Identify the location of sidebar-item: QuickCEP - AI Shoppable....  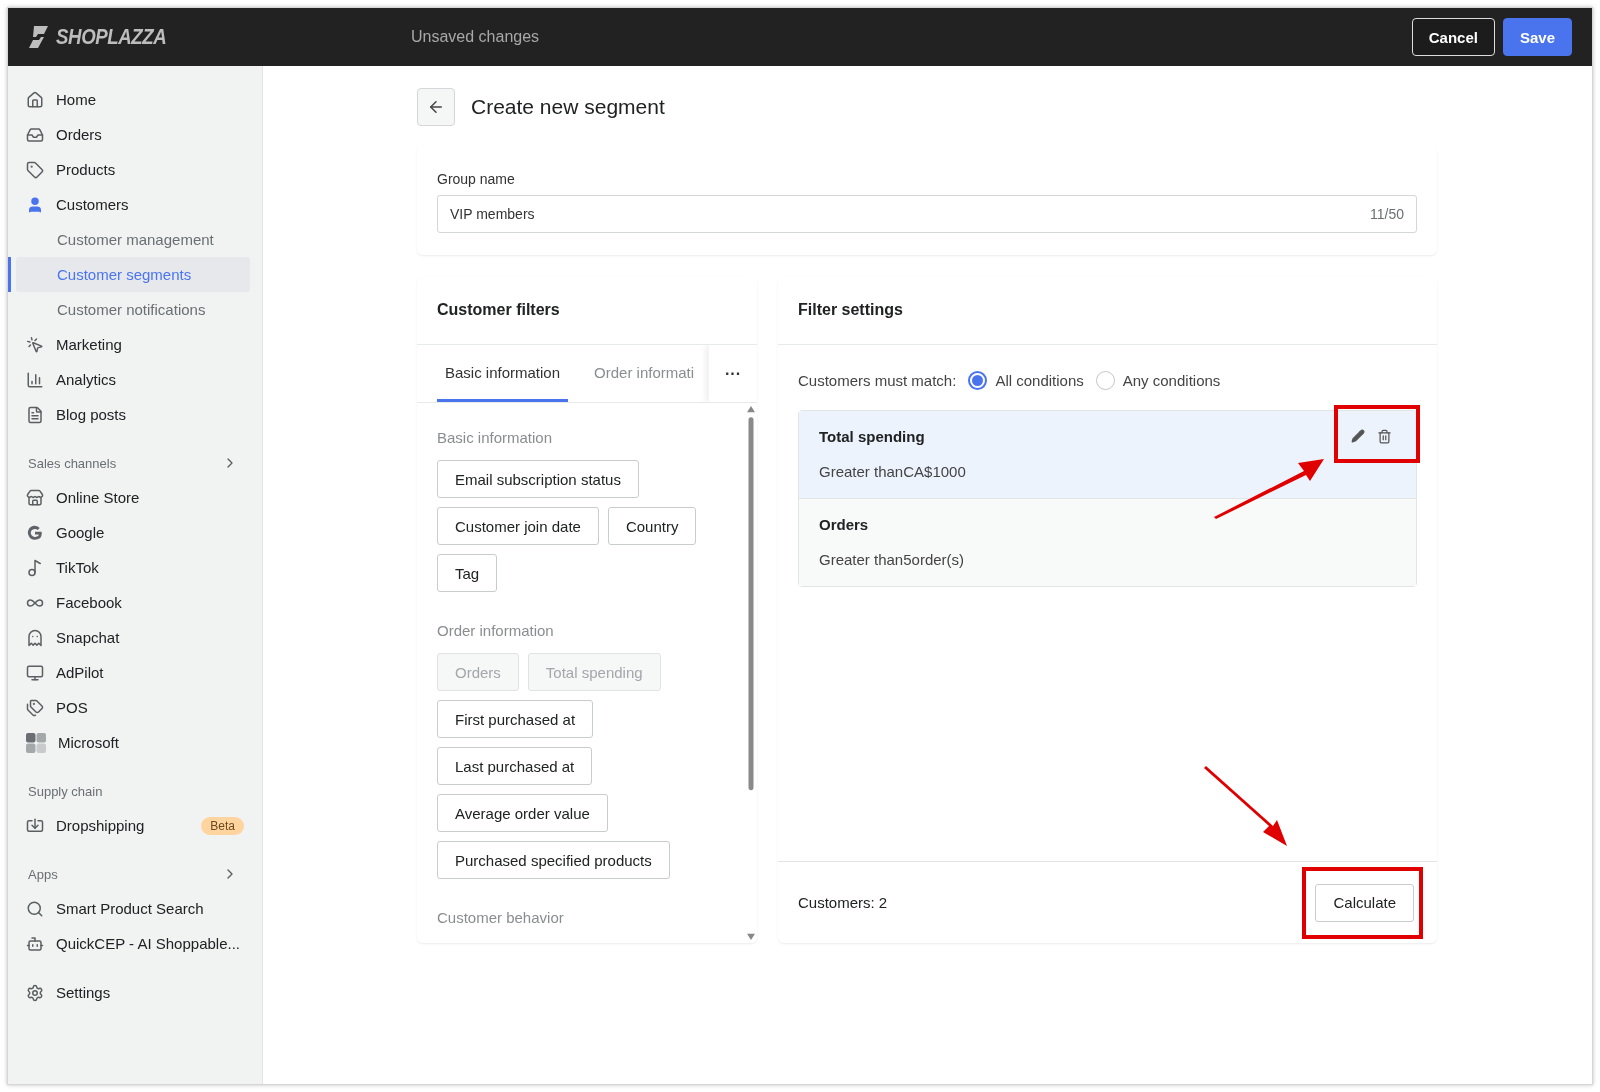
(129, 943).